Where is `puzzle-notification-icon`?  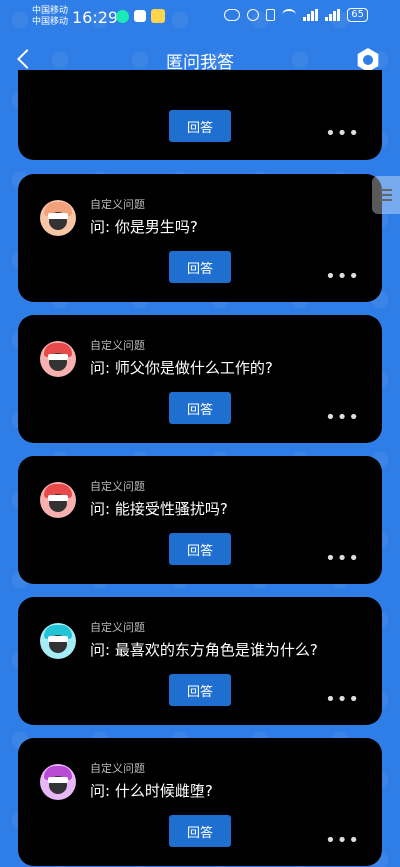 puzzle-notification-icon is located at coordinates (140, 16).